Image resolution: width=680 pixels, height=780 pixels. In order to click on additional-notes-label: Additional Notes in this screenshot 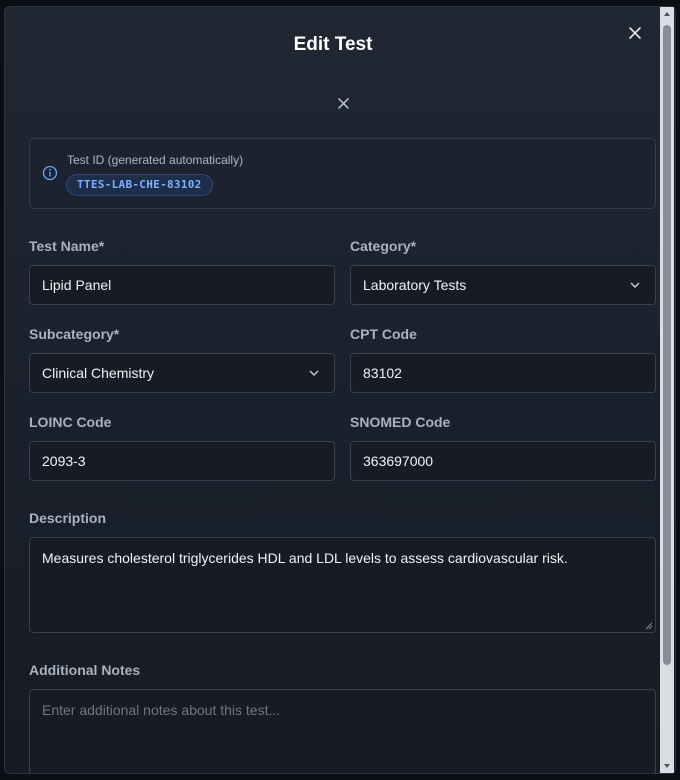, I will do `click(85, 670)`.